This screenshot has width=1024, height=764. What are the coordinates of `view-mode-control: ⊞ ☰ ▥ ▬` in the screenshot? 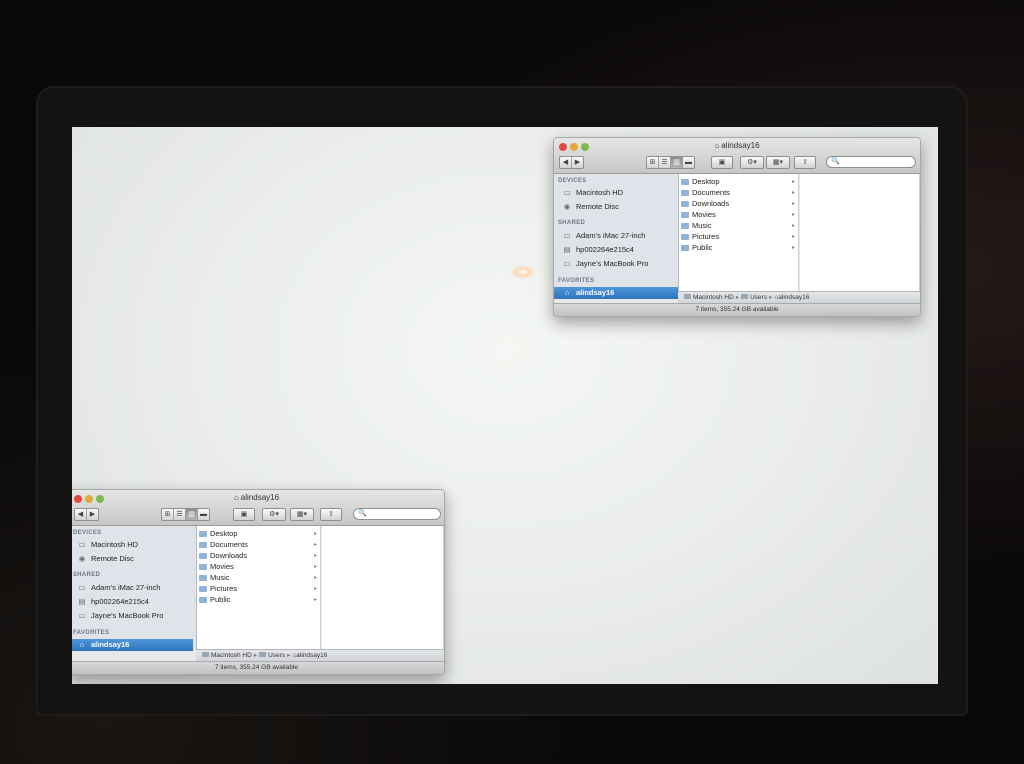 It's located at (185, 514).